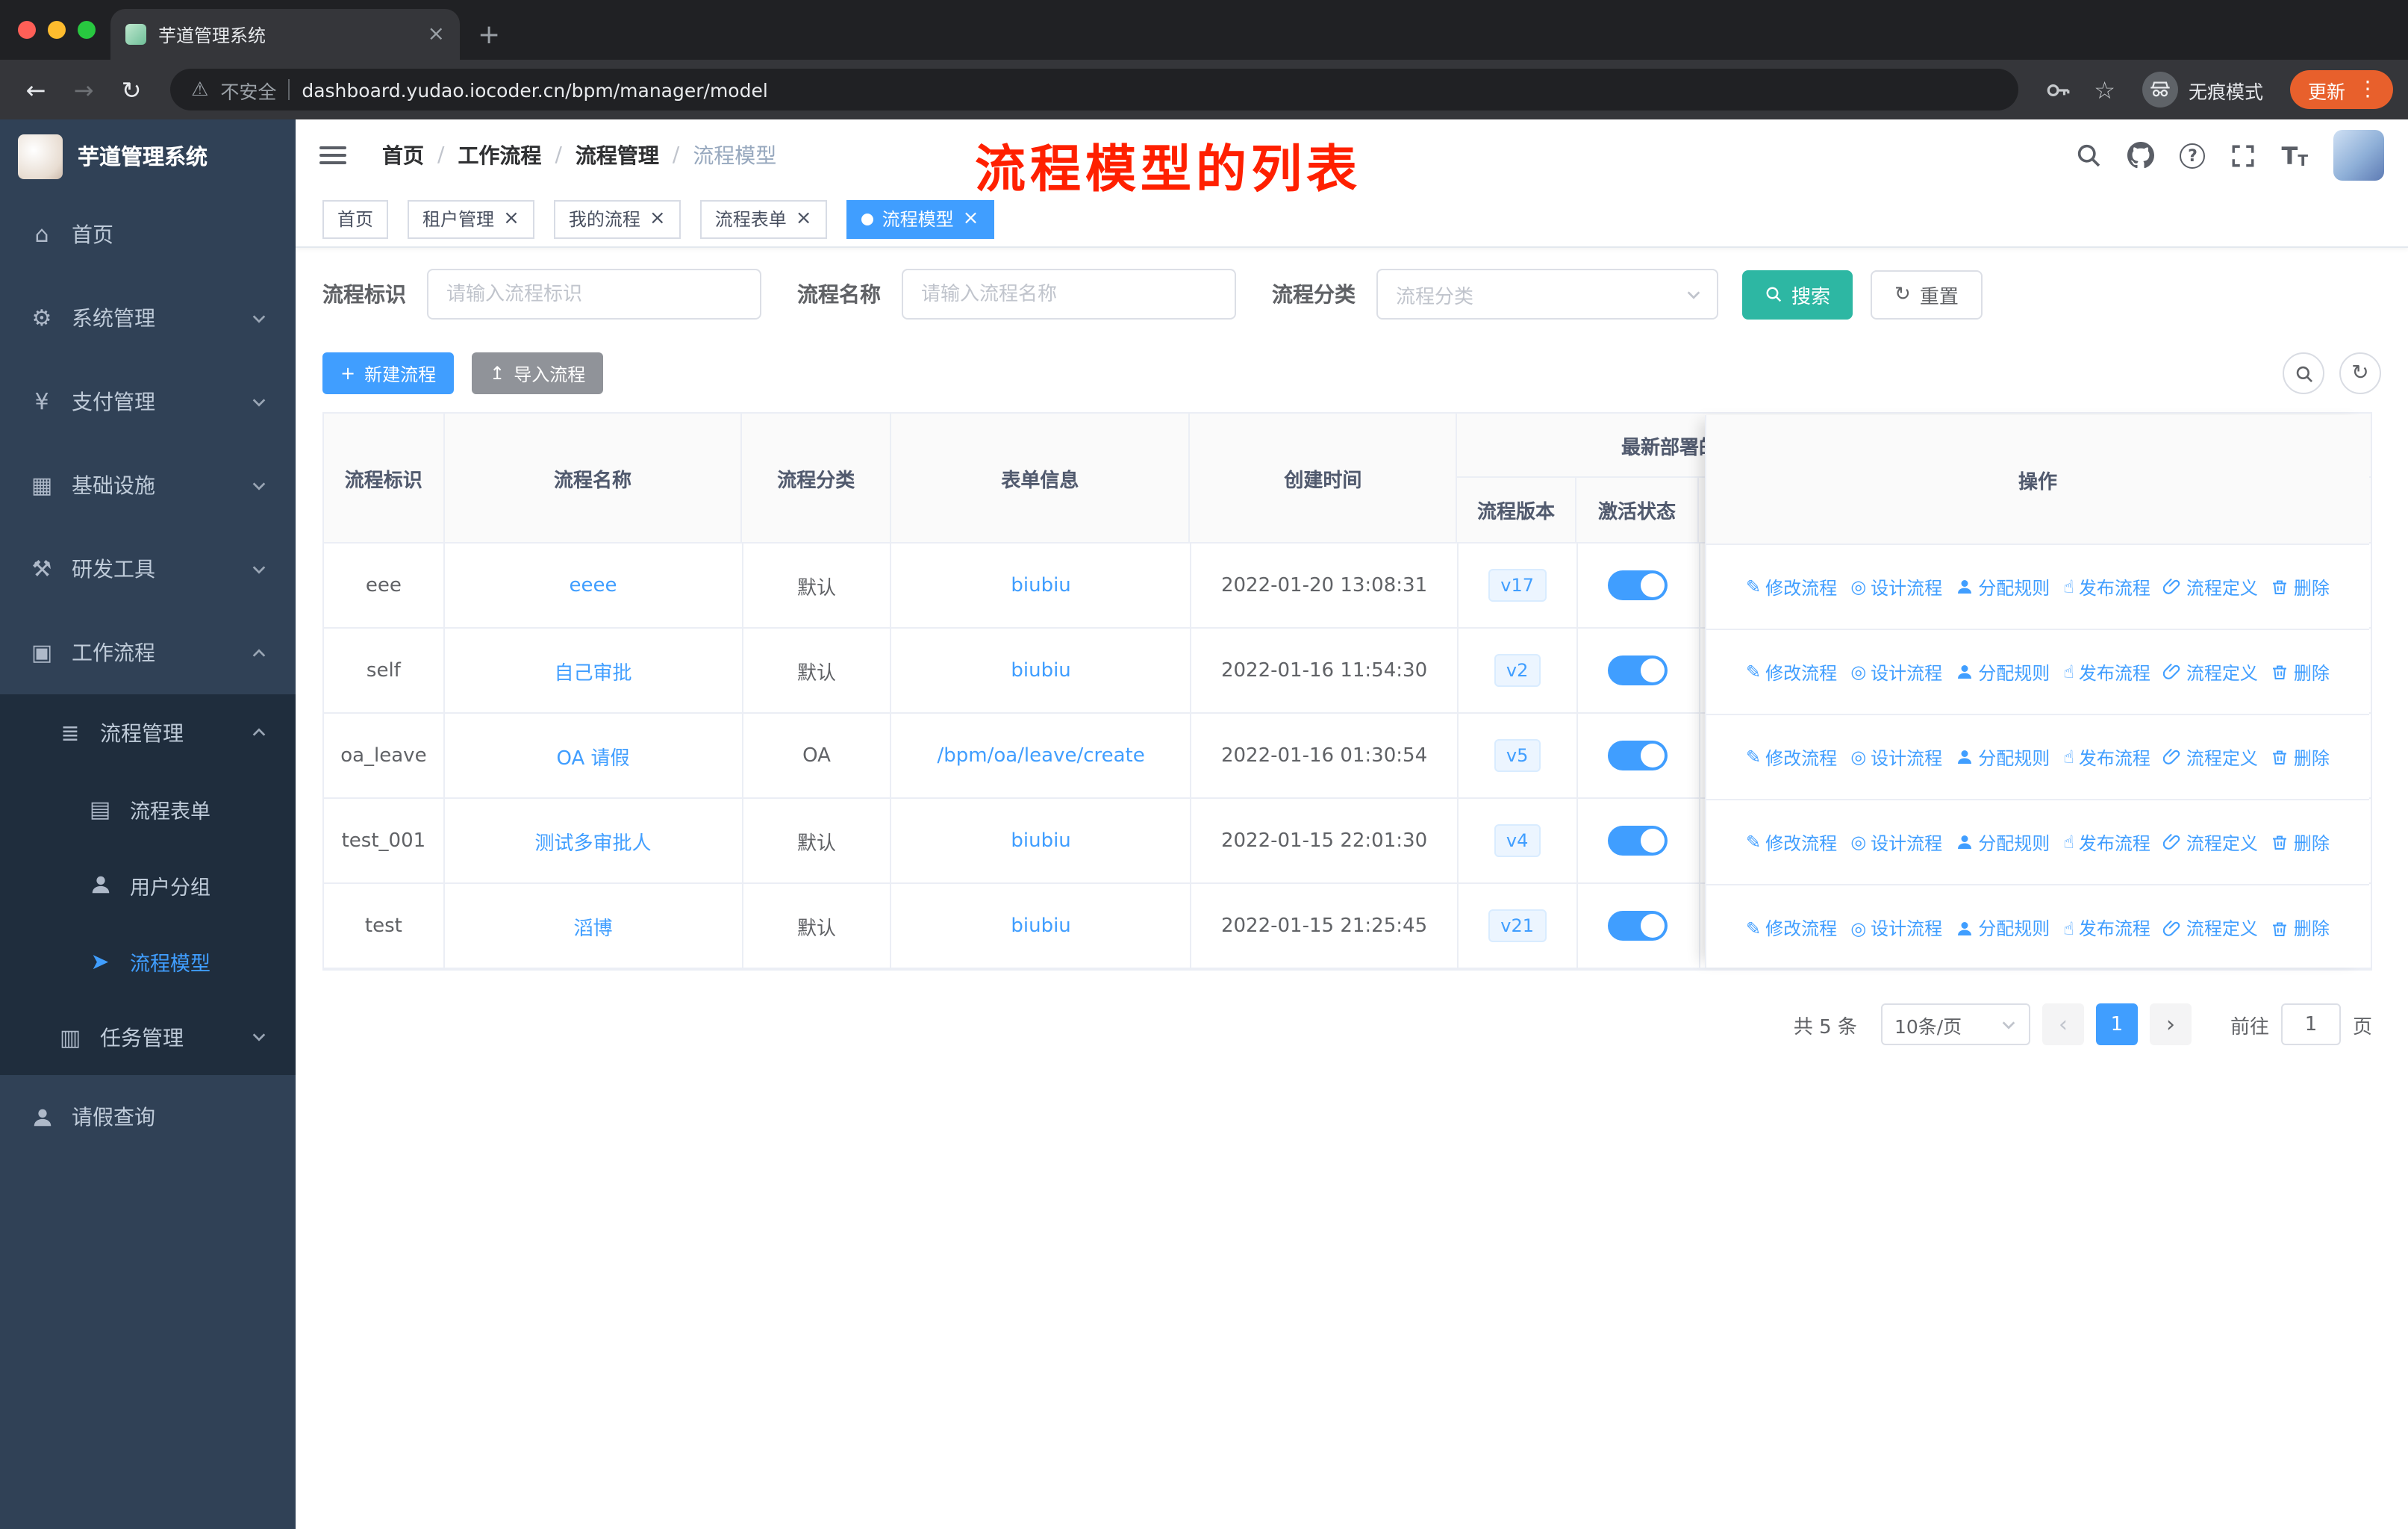 The height and width of the screenshot is (1529, 2408). What do you see at coordinates (920, 219) in the screenshot?
I see `tag-process-model: 流程模型 ×` at bounding box center [920, 219].